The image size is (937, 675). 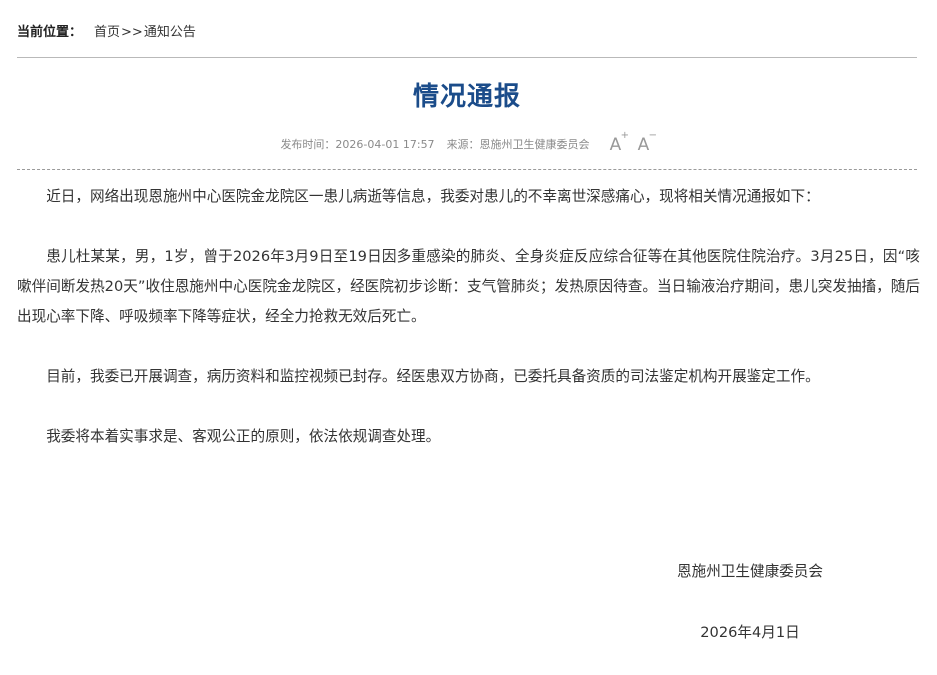 I want to click on font-decrease-letter: A, so click(x=643, y=145).